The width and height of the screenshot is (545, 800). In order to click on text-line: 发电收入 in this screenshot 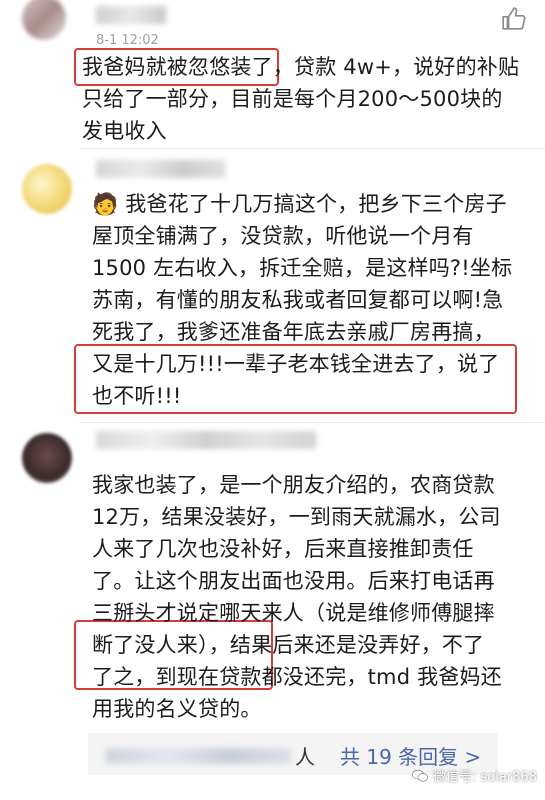, I will do `click(124, 131)`.